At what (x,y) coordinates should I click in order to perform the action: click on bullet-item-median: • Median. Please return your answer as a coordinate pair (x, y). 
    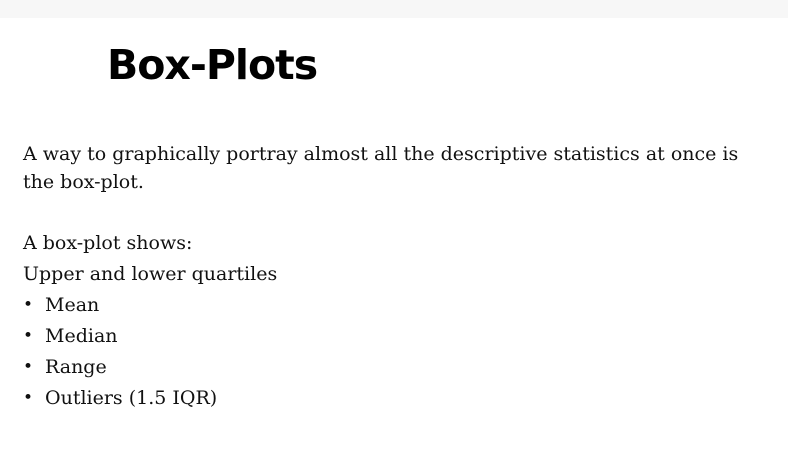
    Looking at the image, I should click on (150, 336).